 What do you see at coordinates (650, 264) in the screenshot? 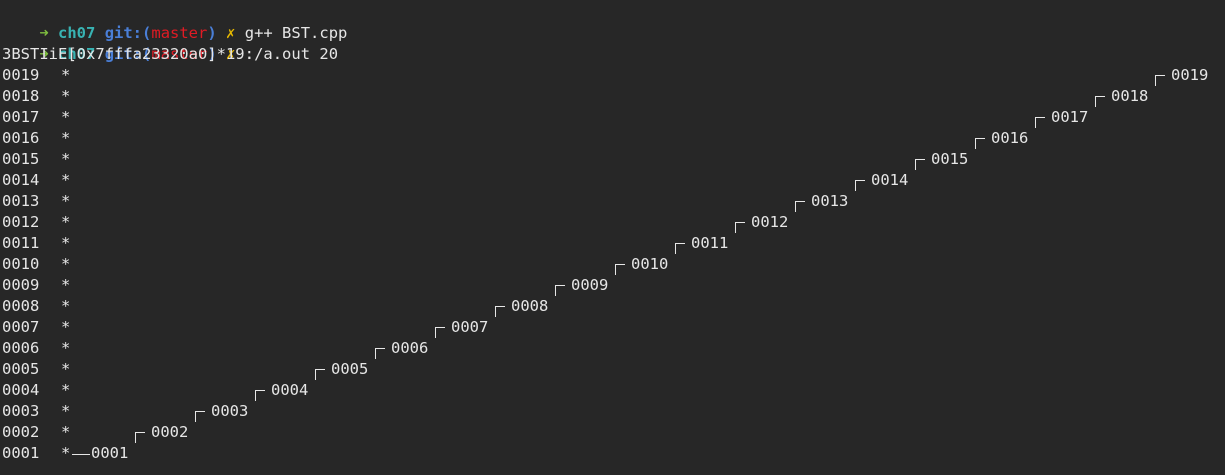
I see `tree-node: 0010` at bounding box center [650, 264].